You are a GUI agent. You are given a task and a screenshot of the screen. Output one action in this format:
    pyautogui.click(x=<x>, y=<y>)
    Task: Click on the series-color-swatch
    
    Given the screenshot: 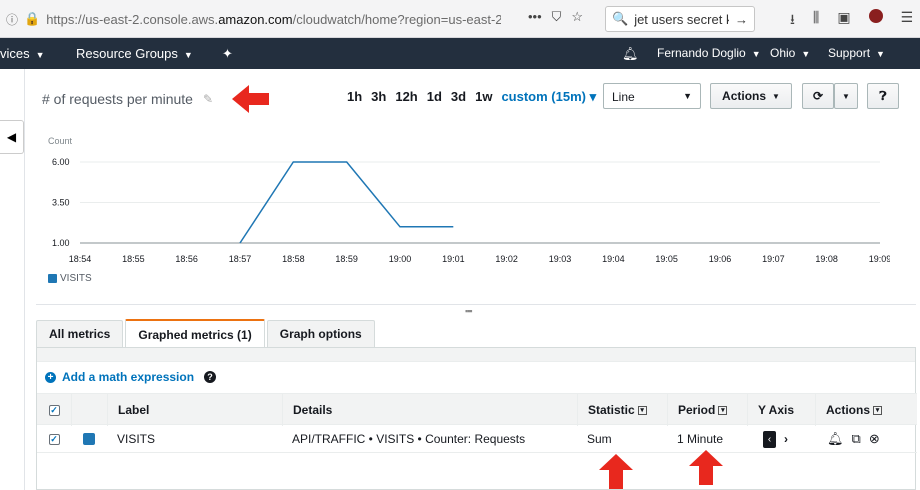 What is the action you would take?
    pyautogui.click(x=89, y=439)
    